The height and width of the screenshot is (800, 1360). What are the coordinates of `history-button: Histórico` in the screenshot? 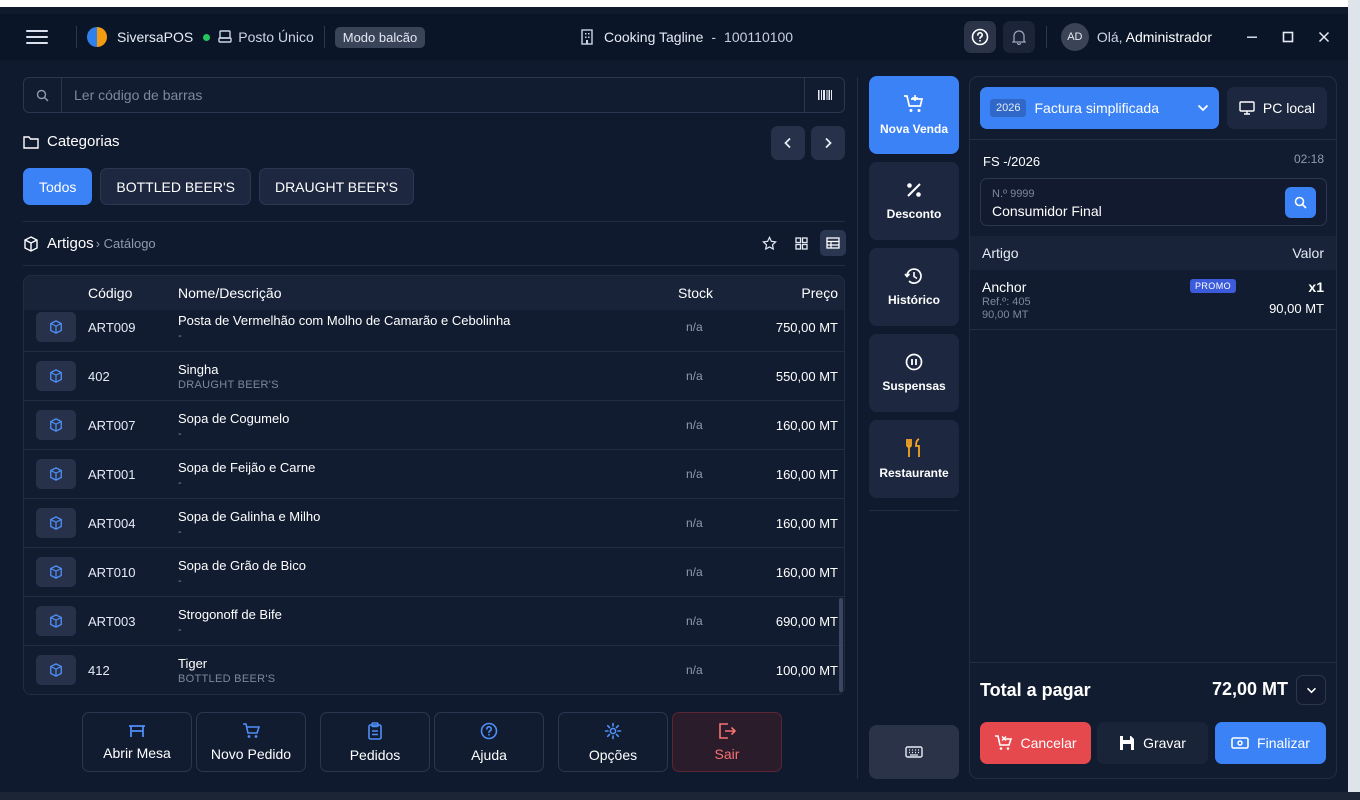 It's located at (914, 287).